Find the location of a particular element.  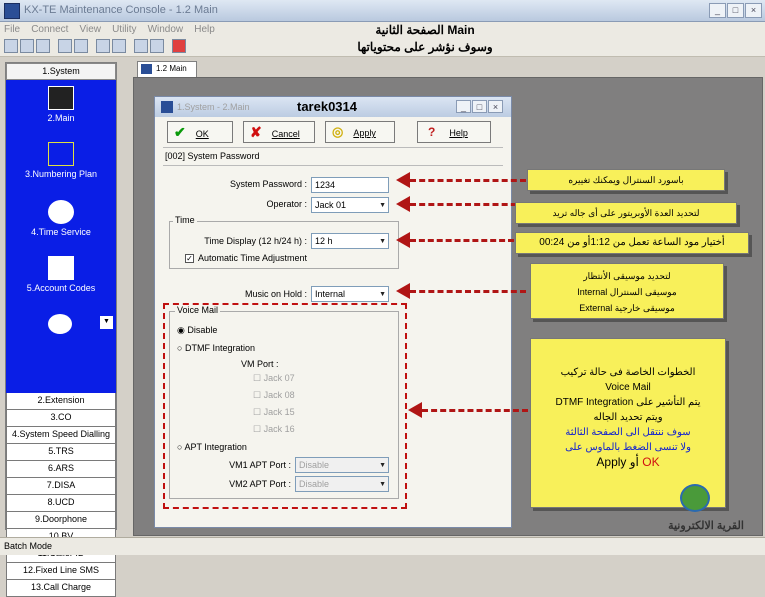

status-bar: Batch Mode is located at coordinates (382, 546).